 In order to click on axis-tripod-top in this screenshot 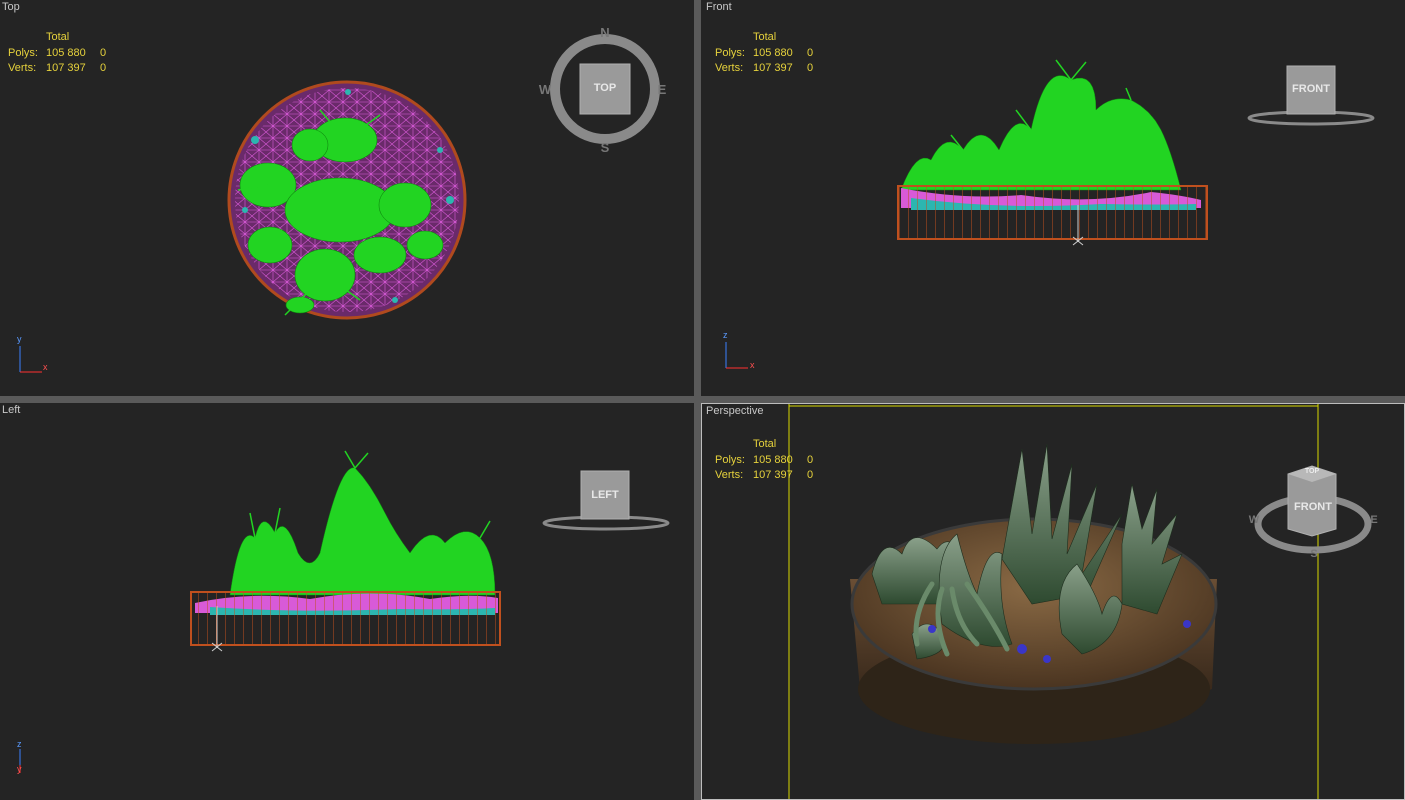, I will do `click(30, 359)`.